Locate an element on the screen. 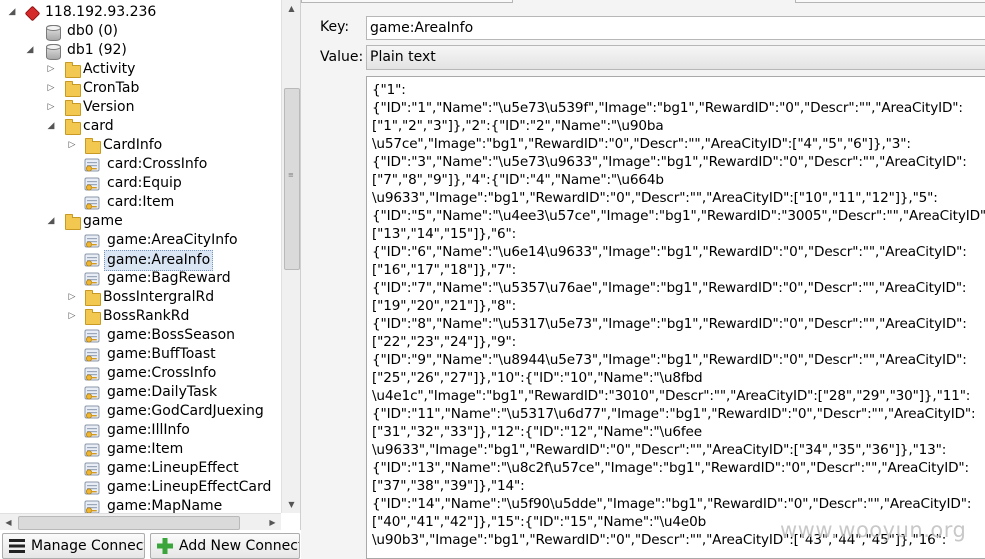 This screenshot has height=559, width=985. tree-node: game:DailyTask is located at coordinates (140, 392).